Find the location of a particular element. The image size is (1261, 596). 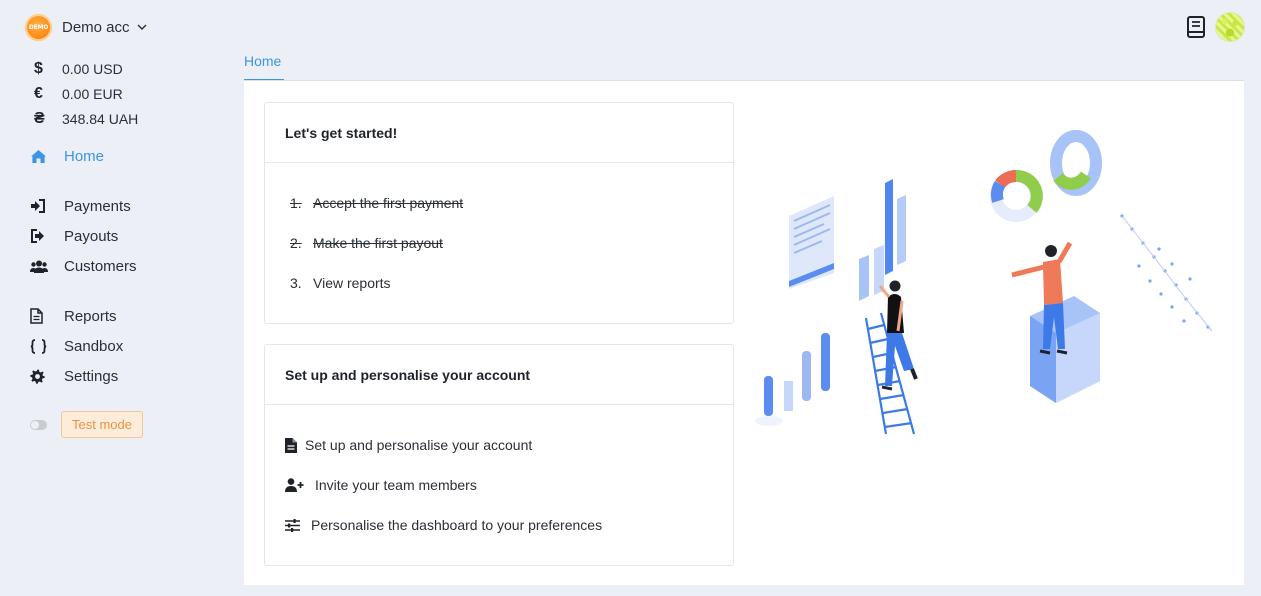

test-mode-badge: Test mode is located at coordinates (102, 424).